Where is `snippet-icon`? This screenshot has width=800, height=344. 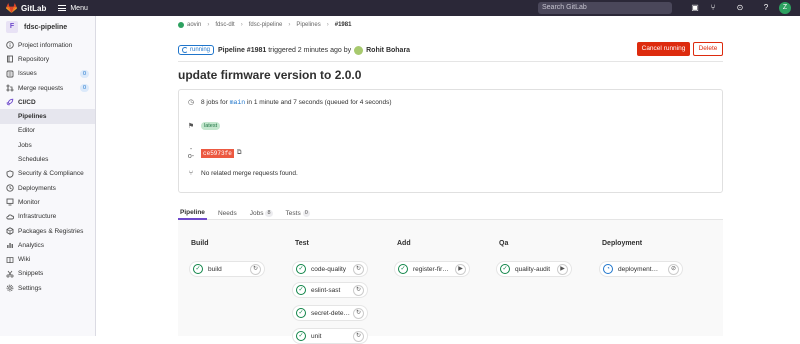
snippet-icon is located at coordinates (10, 274).